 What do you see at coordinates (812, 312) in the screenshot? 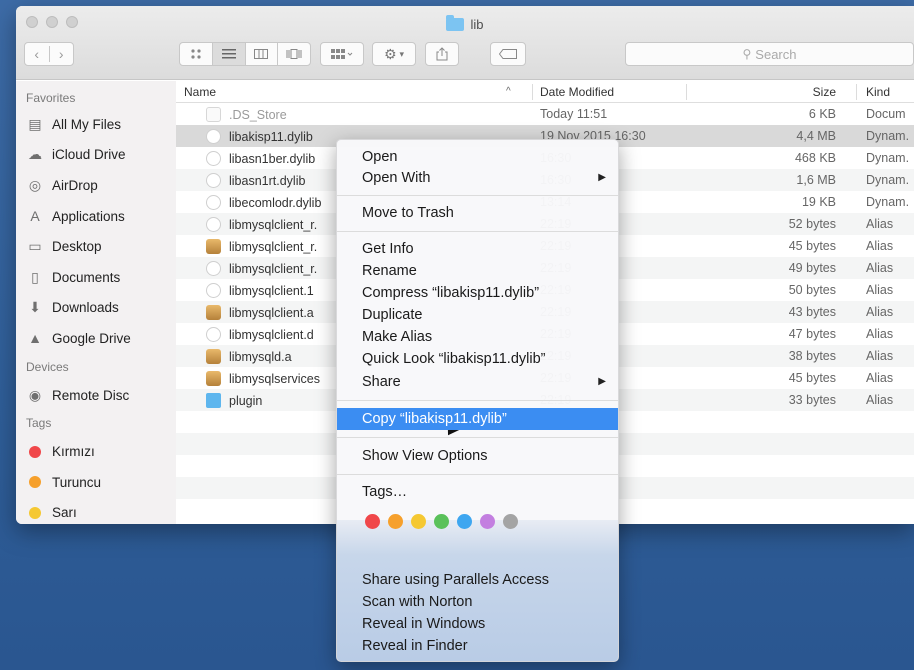
I see `file-size: 43 bytes` at bounding box center [812, 312].